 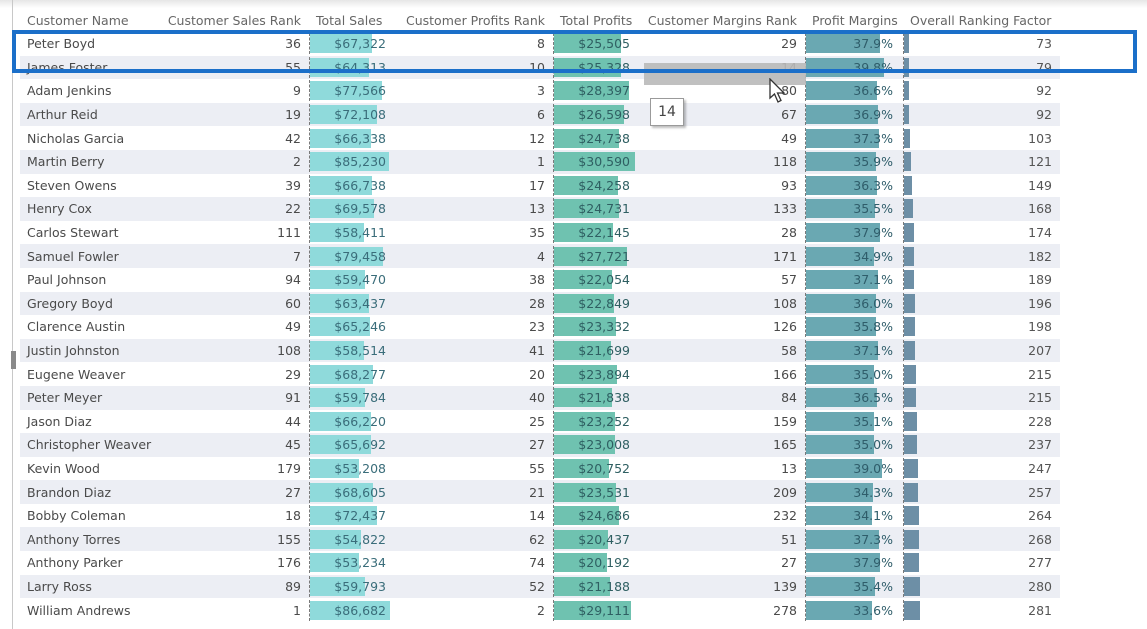 I want to click on table-row: Adam Jenkins 9 $77,566 3 $28,397 80 36.6% 92, so click(x=540, y=91).